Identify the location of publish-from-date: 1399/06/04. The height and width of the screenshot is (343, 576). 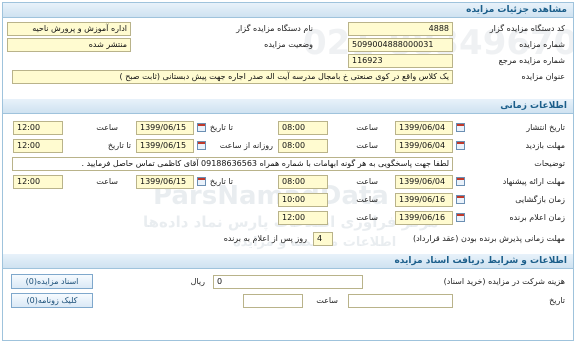
(424, 128).